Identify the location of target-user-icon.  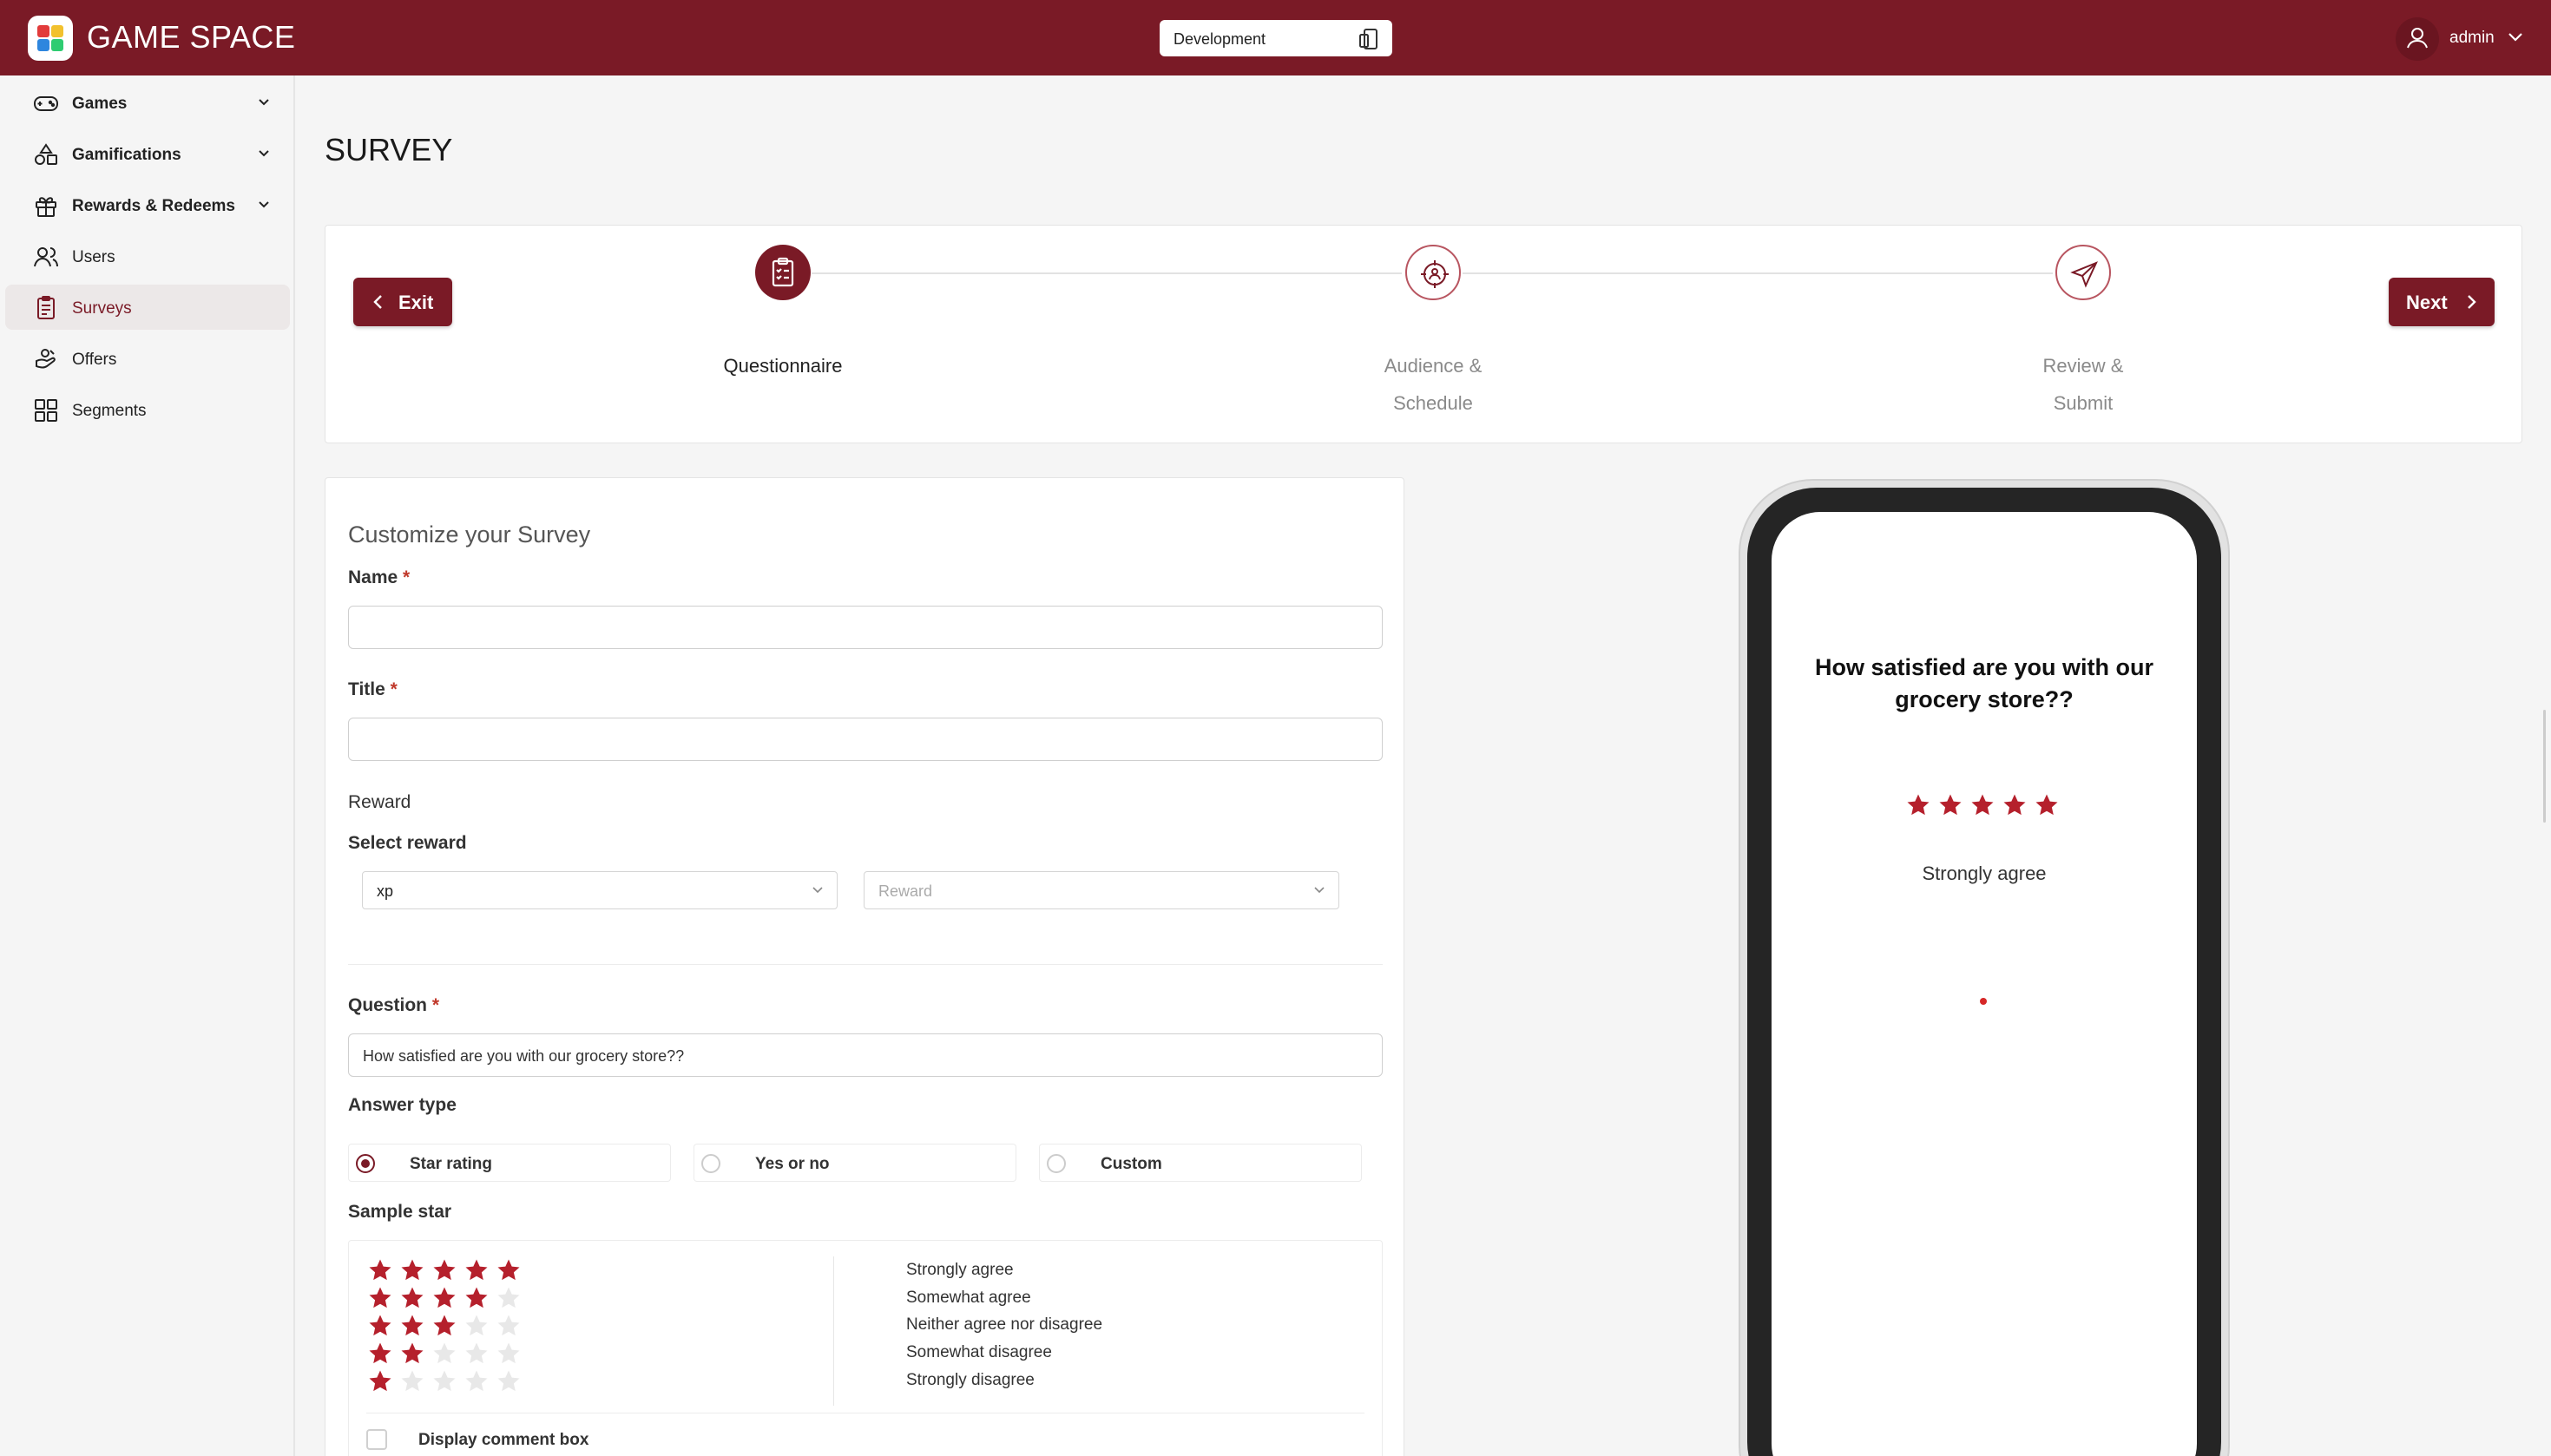
(1435, 274).